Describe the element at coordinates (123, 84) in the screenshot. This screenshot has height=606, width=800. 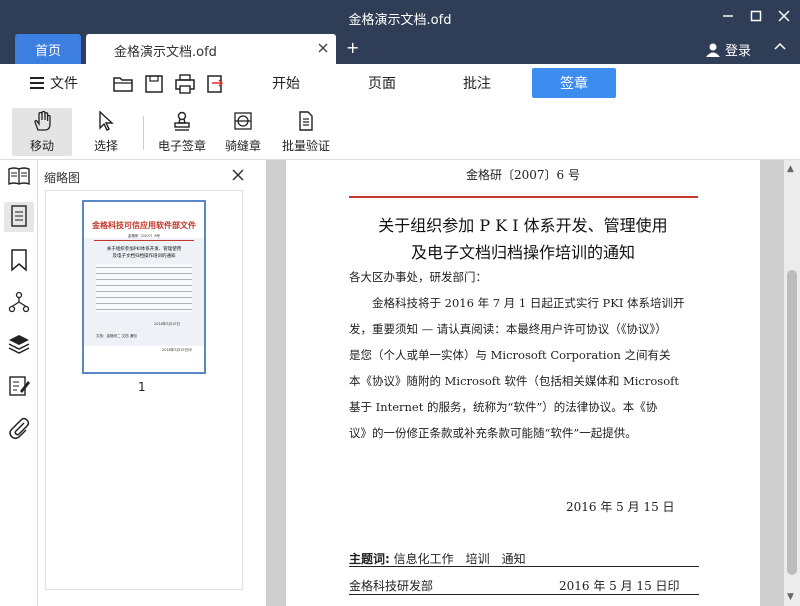
I see `open-folder-icon` at that location.